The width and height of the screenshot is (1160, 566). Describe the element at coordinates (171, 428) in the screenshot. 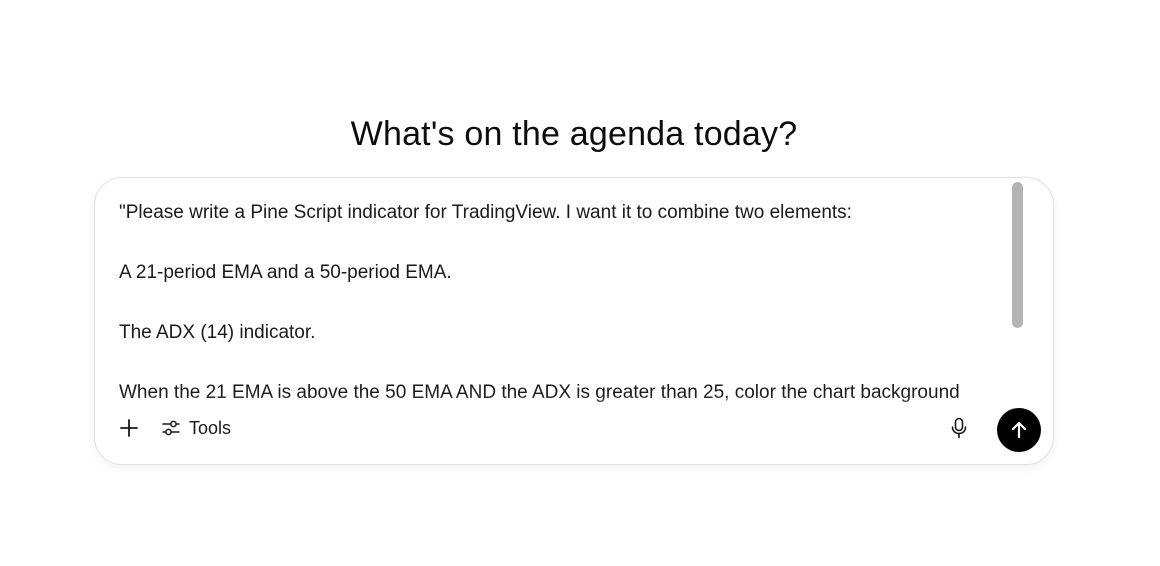

I see `sliders-icon` at that location.